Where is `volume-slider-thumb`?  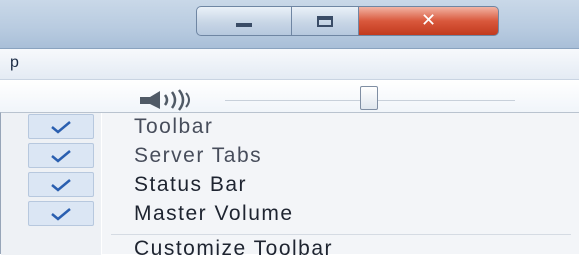 volume-slider-thumb is located at coordinates (369, 98).